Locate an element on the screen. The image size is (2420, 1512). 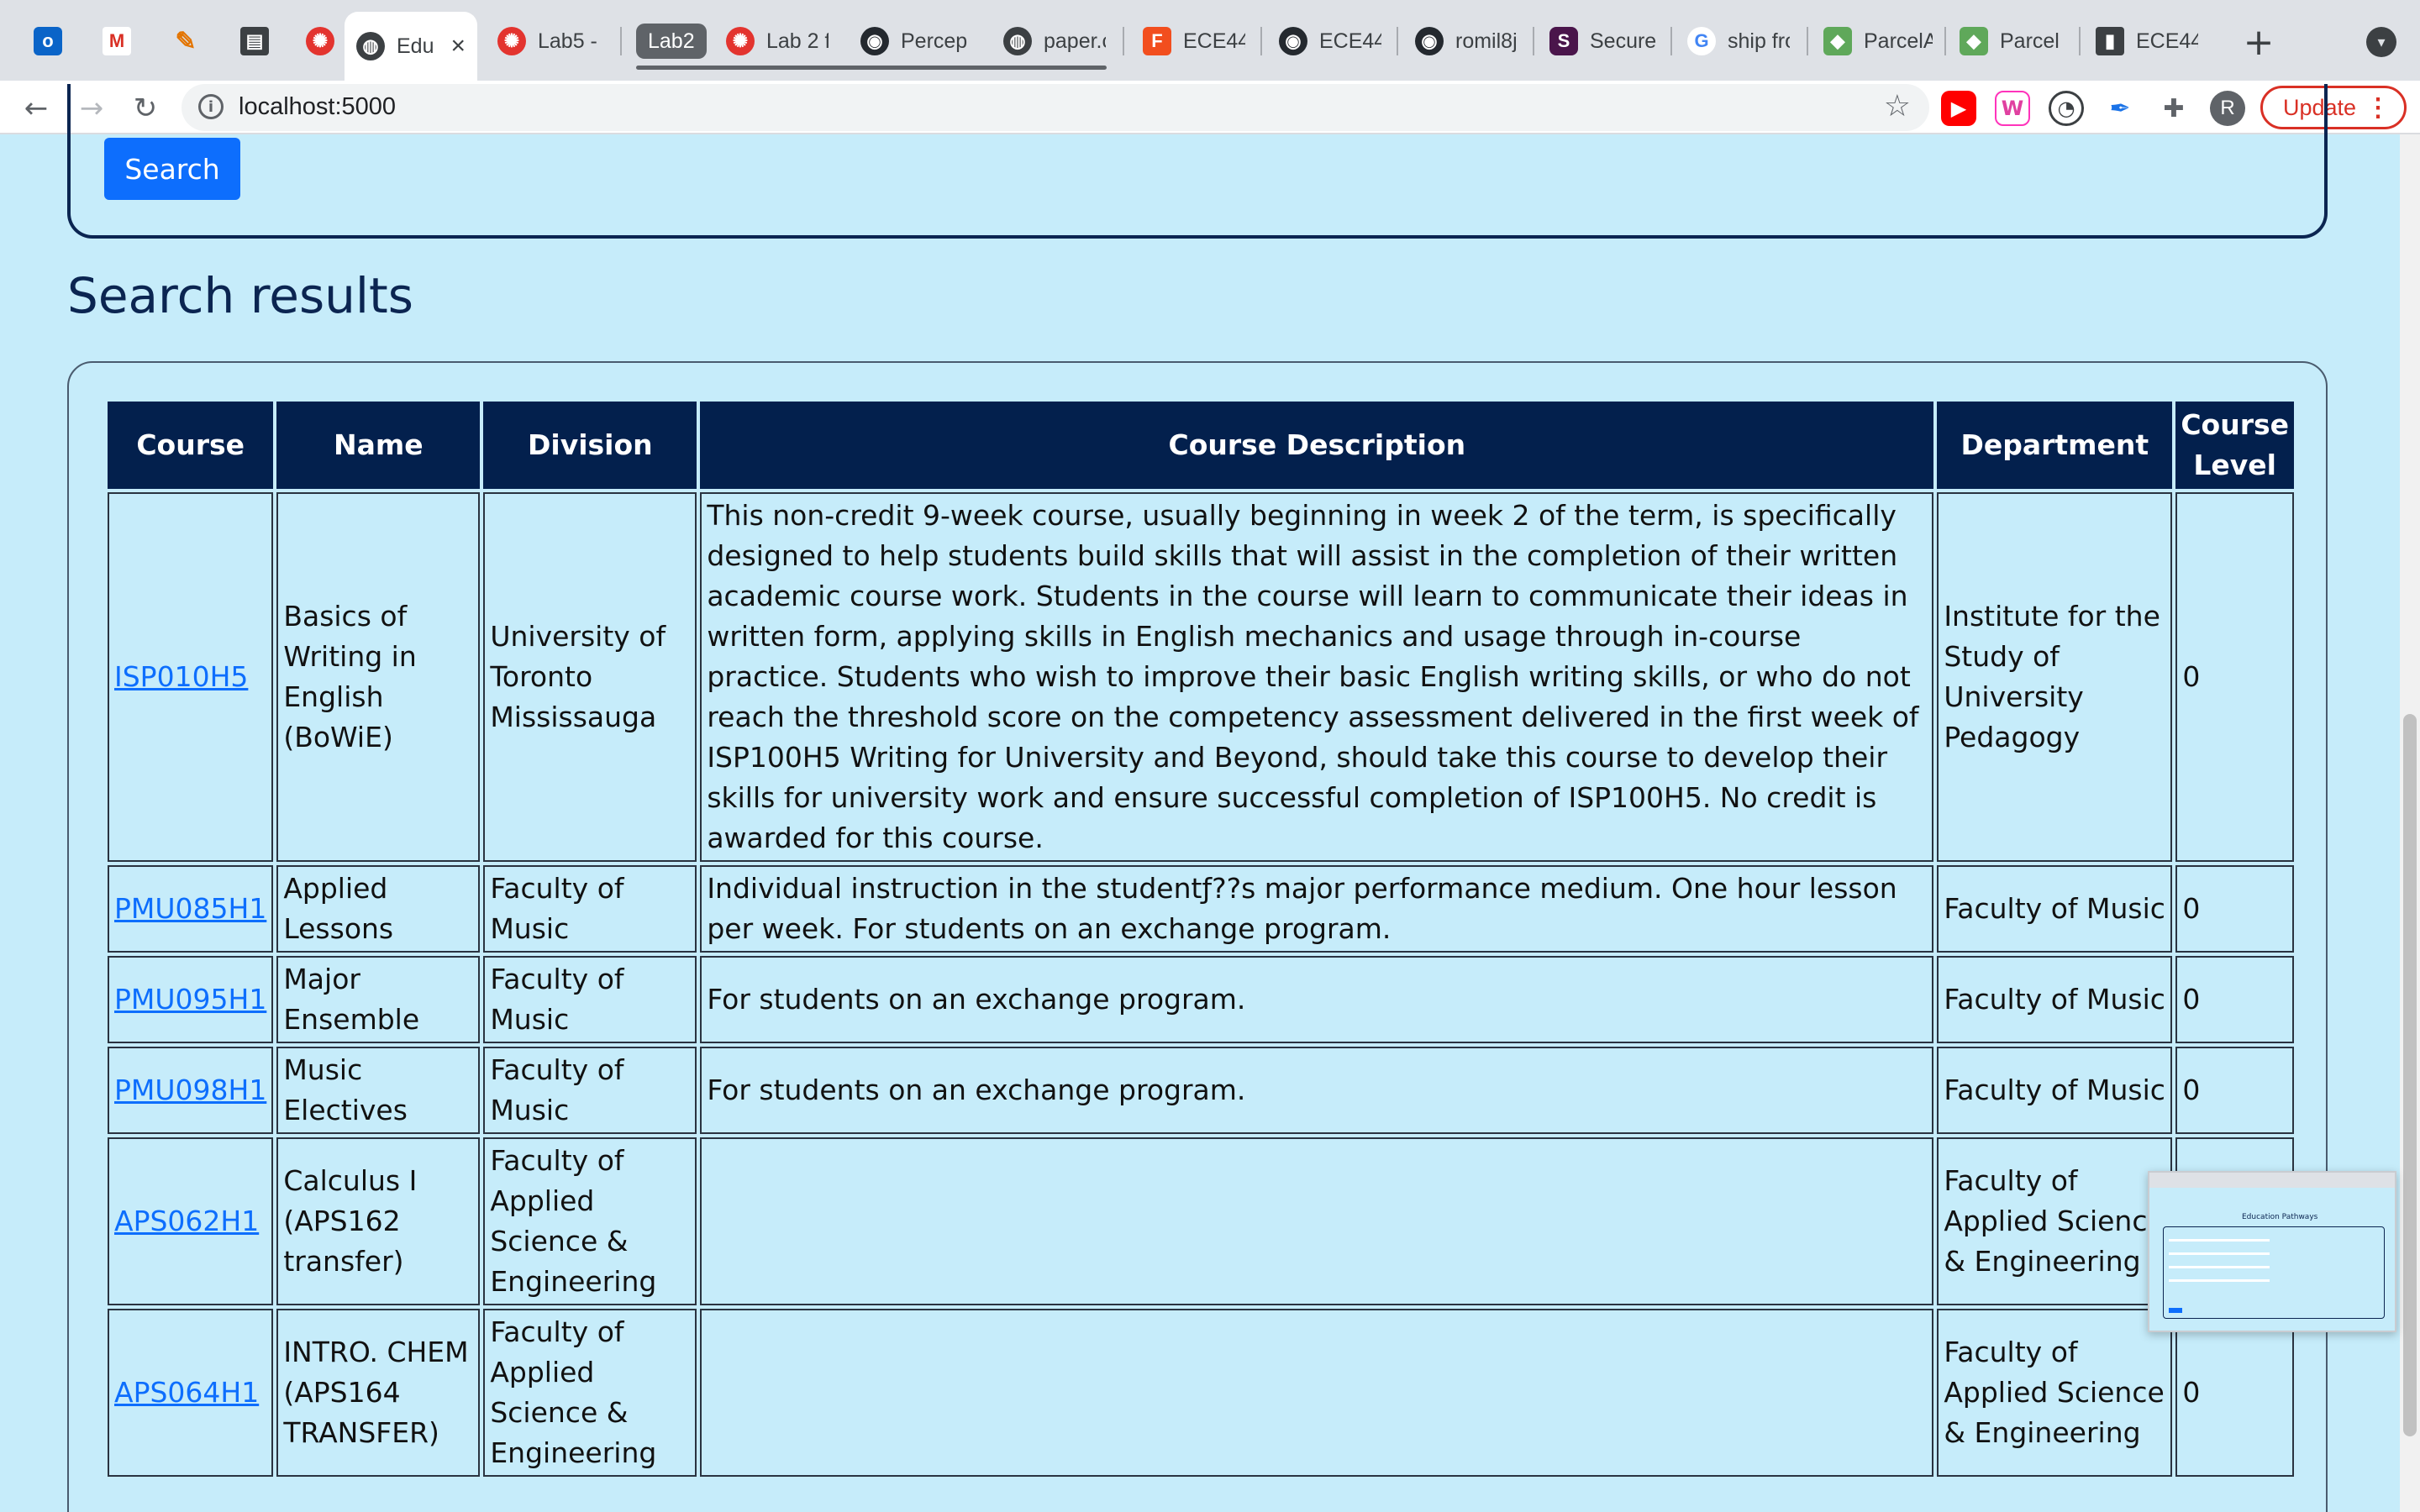
tab-pencil: ✎ is located at coordinates (185, 41).